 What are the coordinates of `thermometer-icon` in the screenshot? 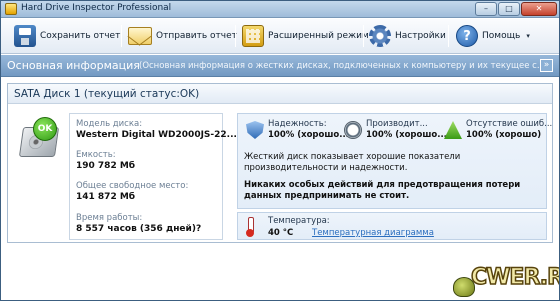 It's located at (250, 227).